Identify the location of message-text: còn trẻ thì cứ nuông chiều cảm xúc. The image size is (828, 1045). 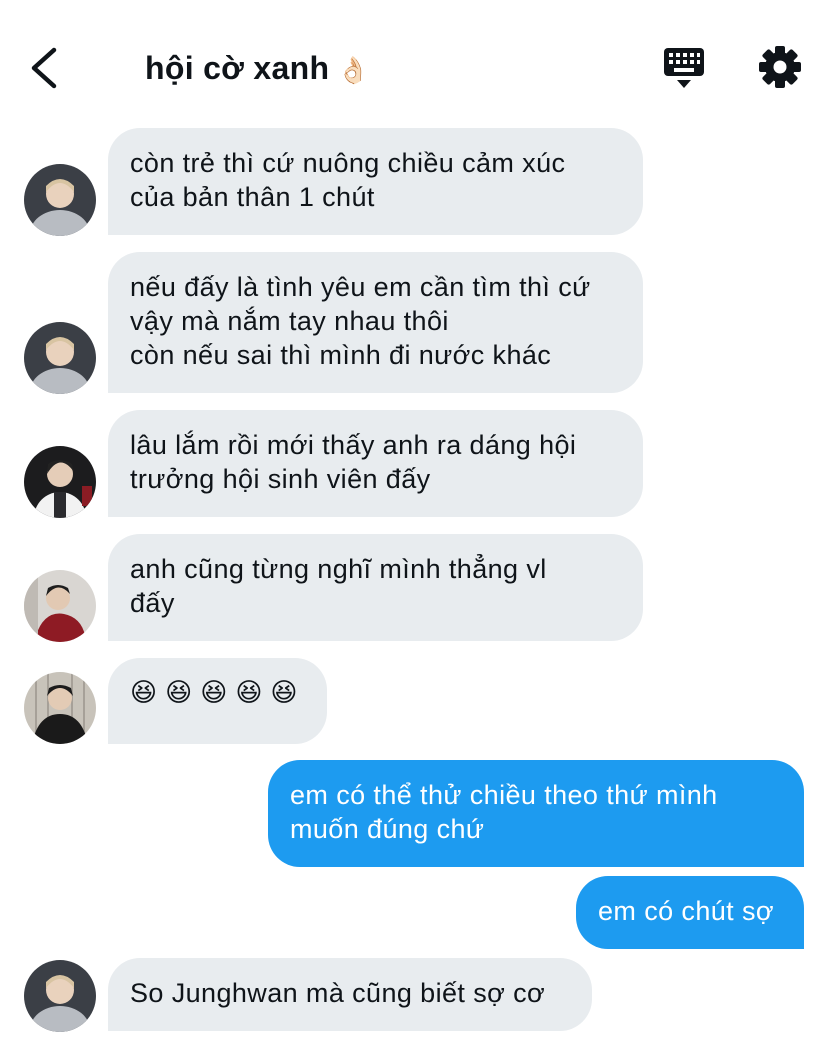
(348, 163).